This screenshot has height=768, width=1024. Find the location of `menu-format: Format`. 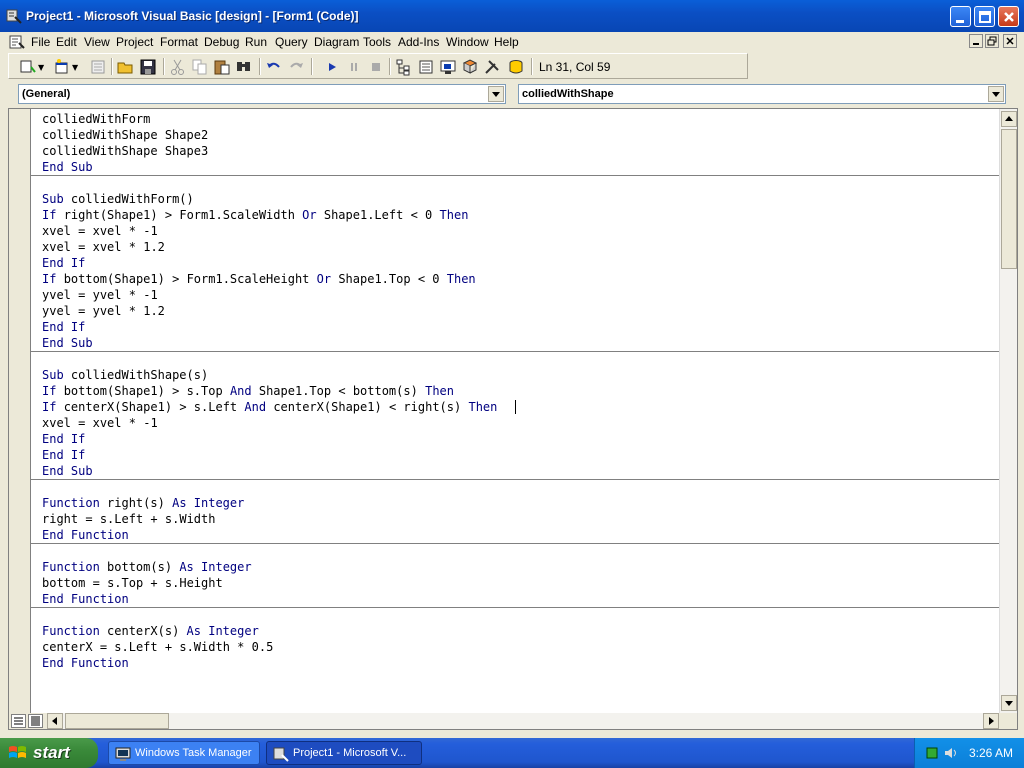

menu-format: Format is located at coordinates (179, 42).